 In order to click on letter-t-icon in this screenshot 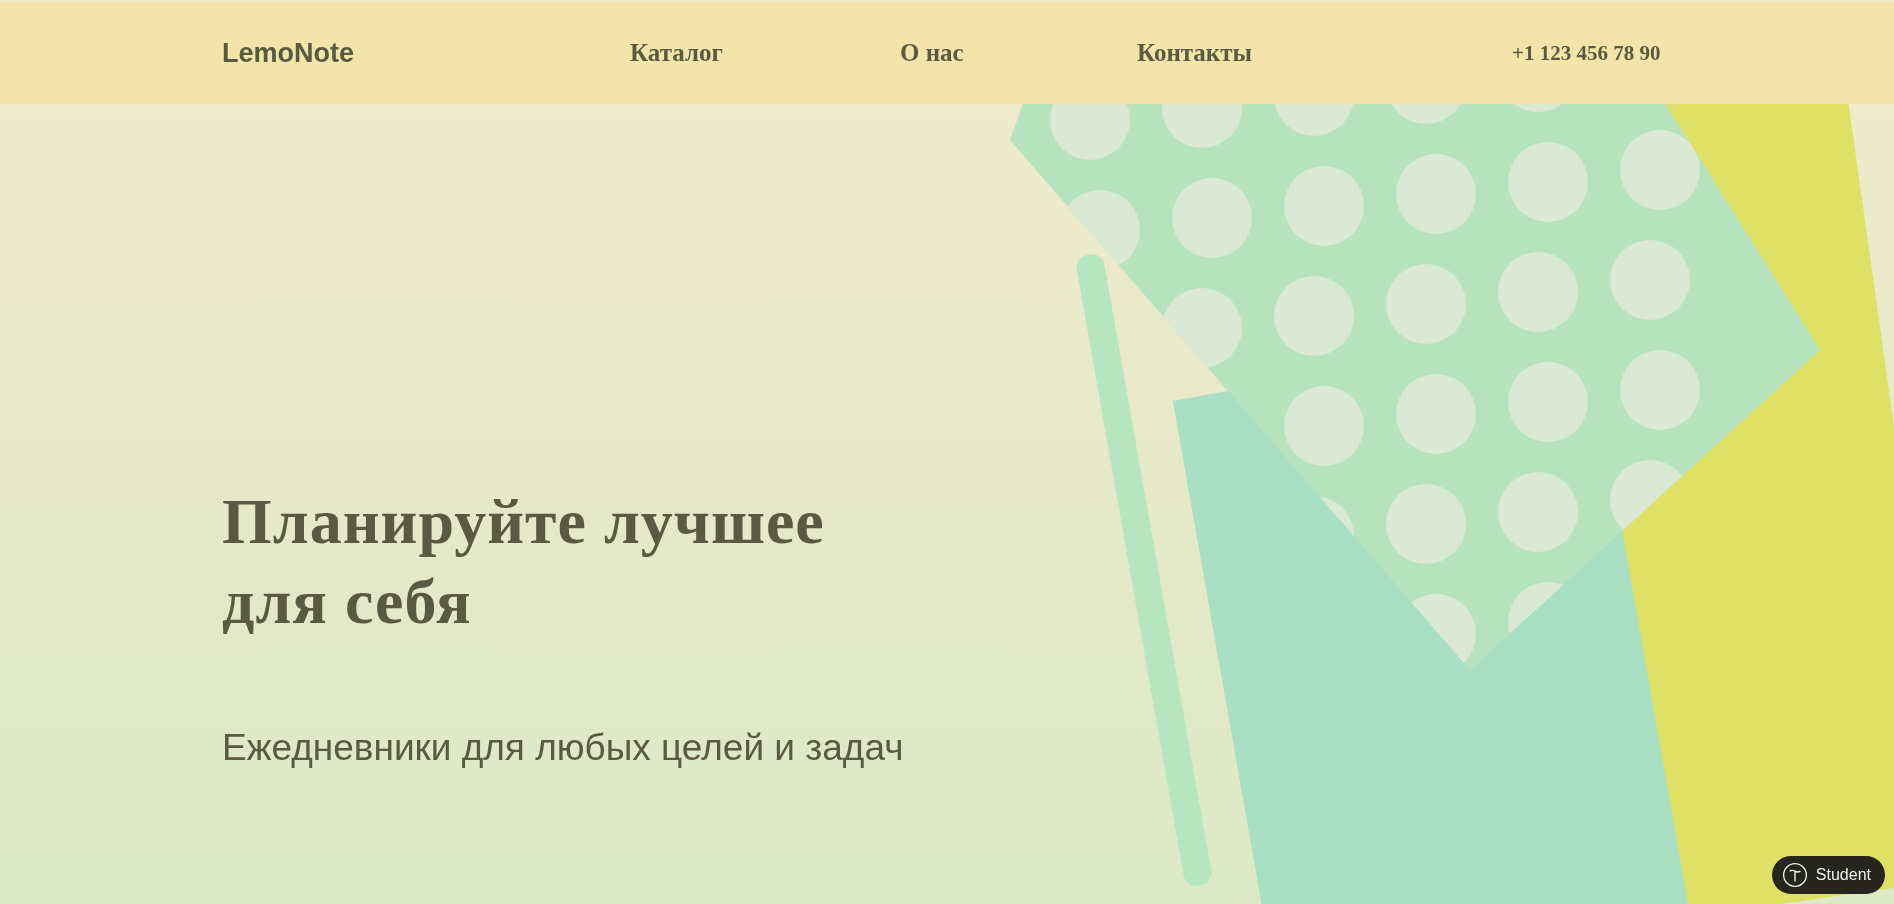, I will do `click(1794, 875)`.